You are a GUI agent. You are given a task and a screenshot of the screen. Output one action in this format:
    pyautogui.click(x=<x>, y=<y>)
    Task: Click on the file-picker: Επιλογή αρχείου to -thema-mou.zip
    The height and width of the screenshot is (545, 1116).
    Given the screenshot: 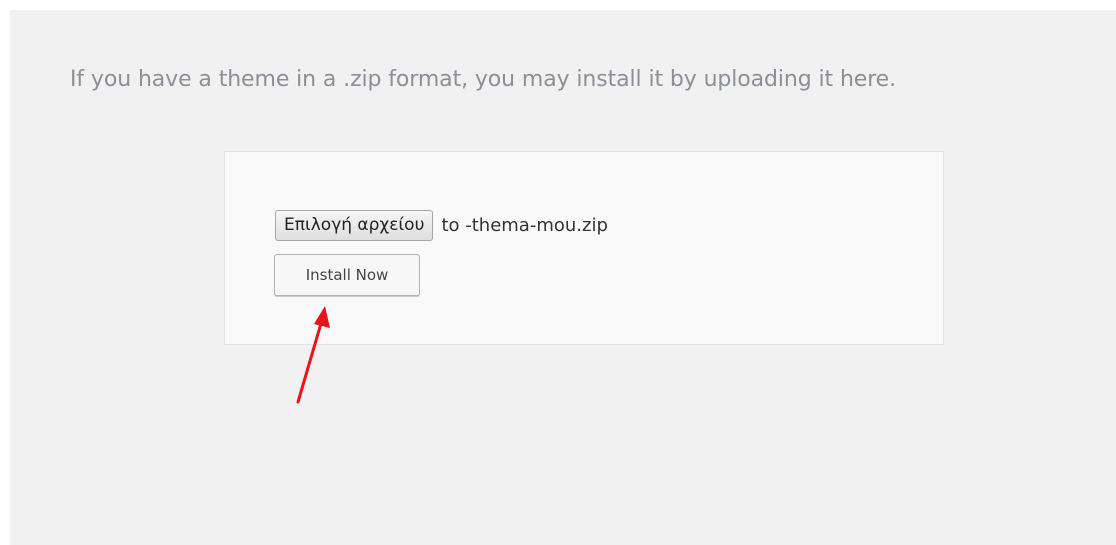 What is the action you would take?
    pyautogui.click(x=441, y=225)
    